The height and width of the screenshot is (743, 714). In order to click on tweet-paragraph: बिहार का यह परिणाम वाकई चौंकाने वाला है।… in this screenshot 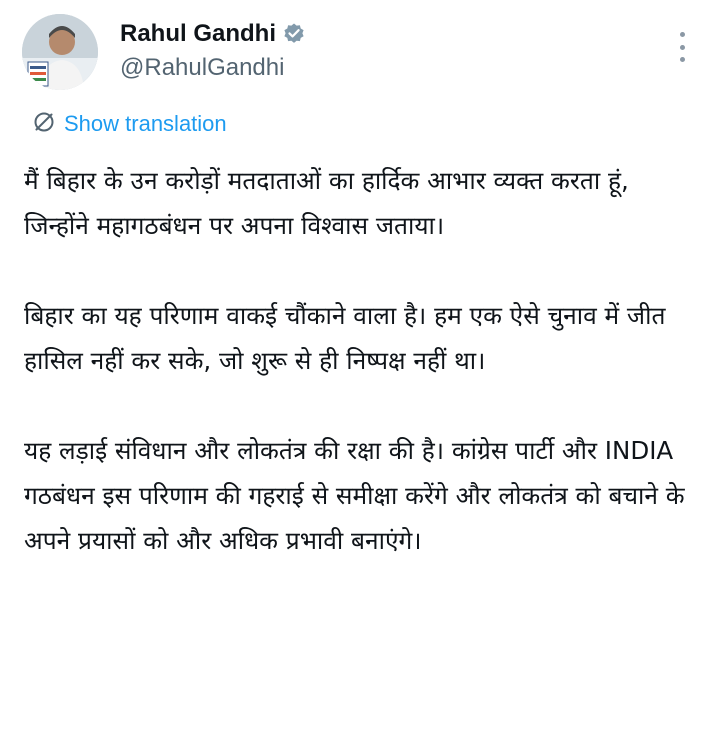, I will do `click(345, 338)`.